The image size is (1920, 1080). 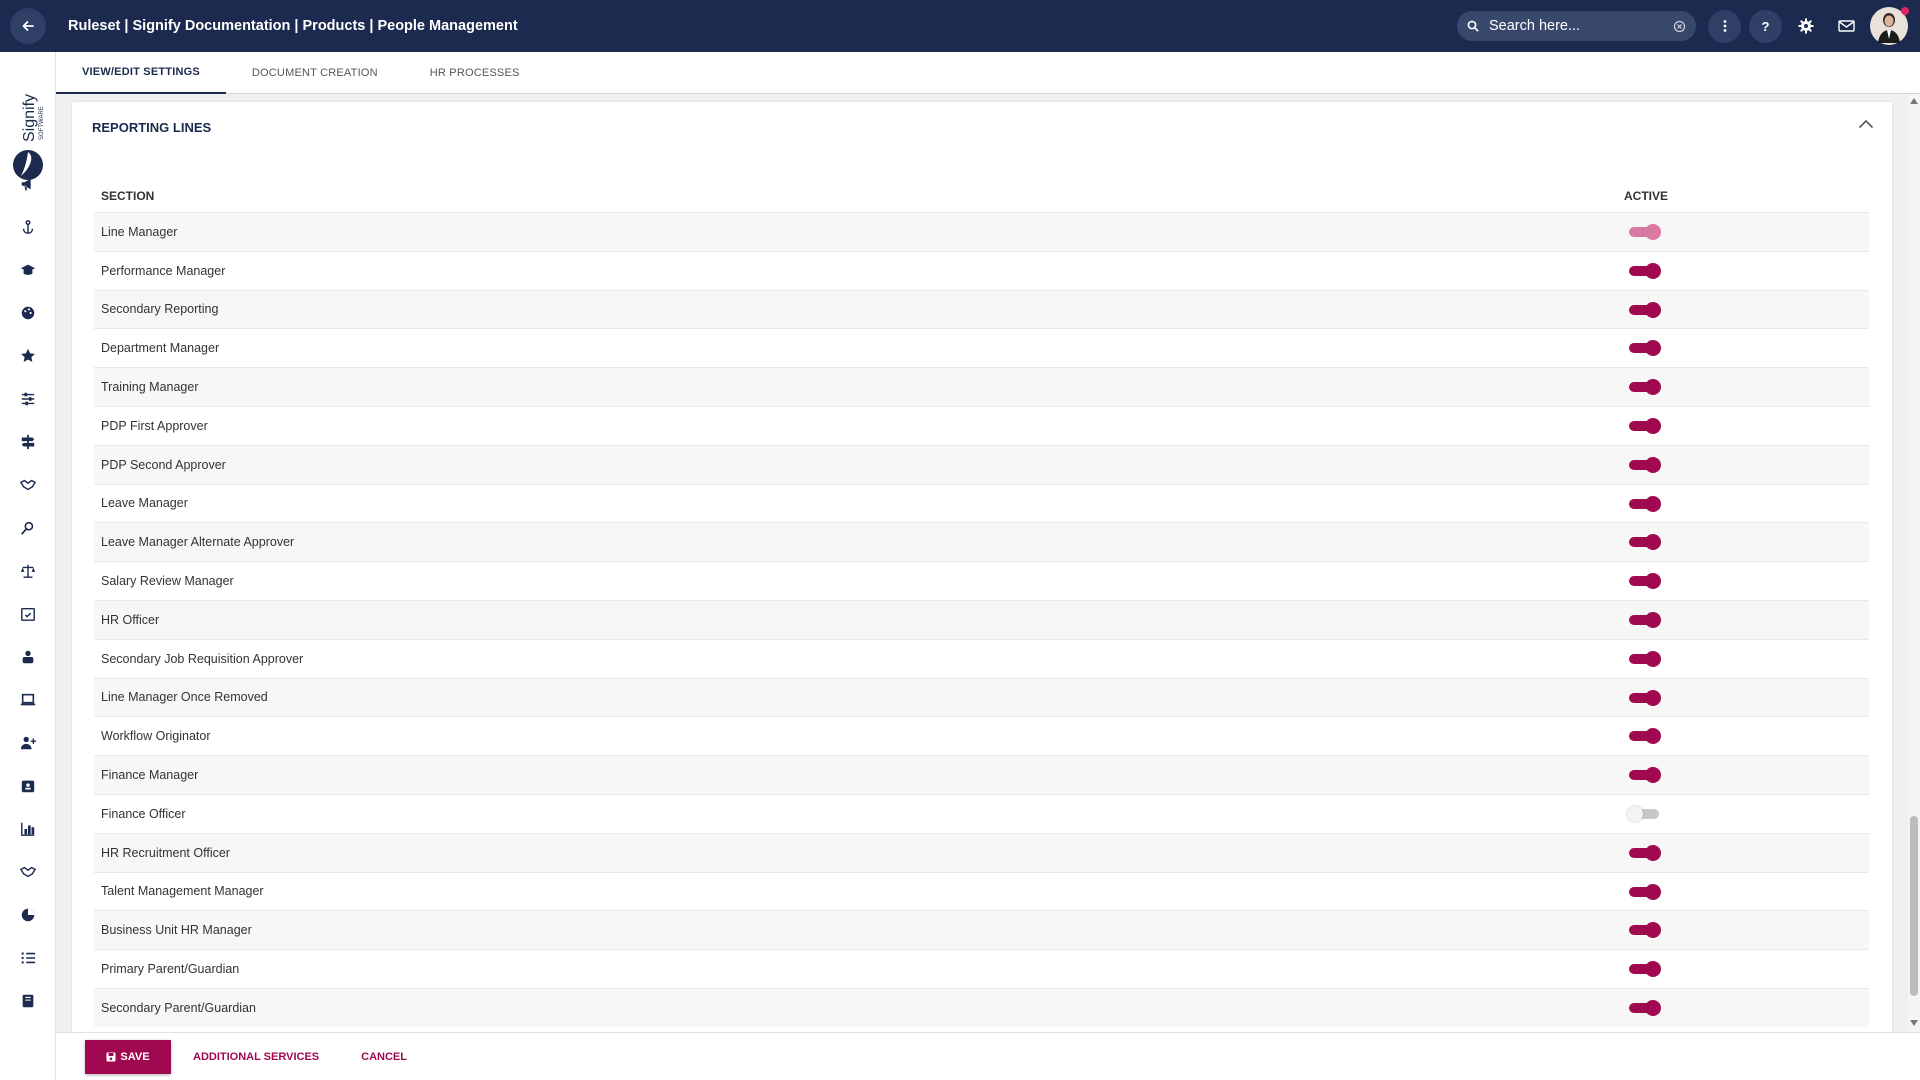 I want to click on star-icon, so click(x=28, y=356).